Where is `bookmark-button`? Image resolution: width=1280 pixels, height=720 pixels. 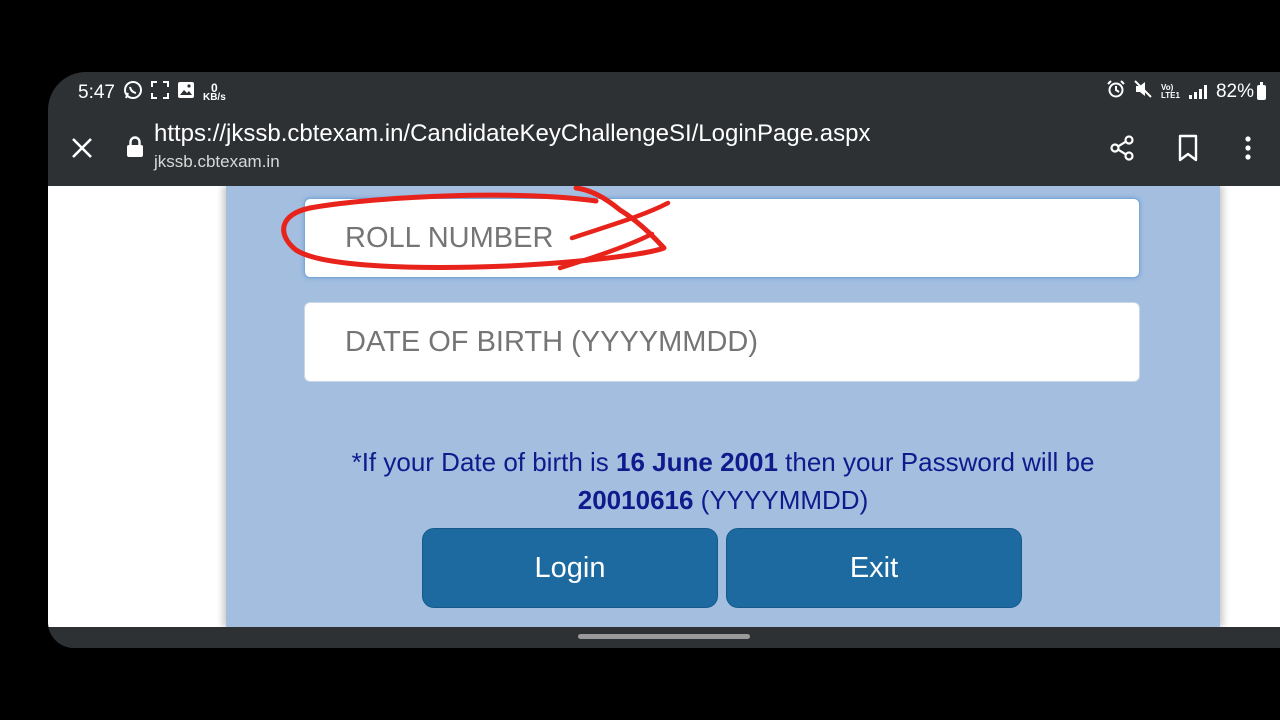 bookmark-button is located at coordinates (1188, 148).